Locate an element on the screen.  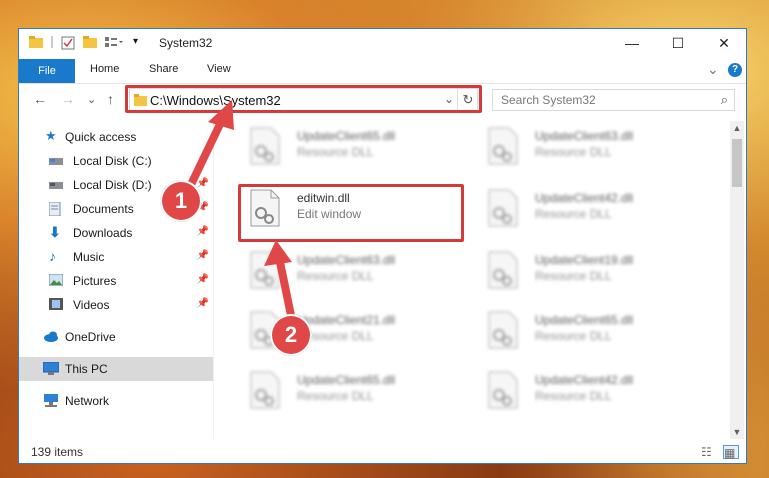
properties-icon is located at coordinates (68, 43).